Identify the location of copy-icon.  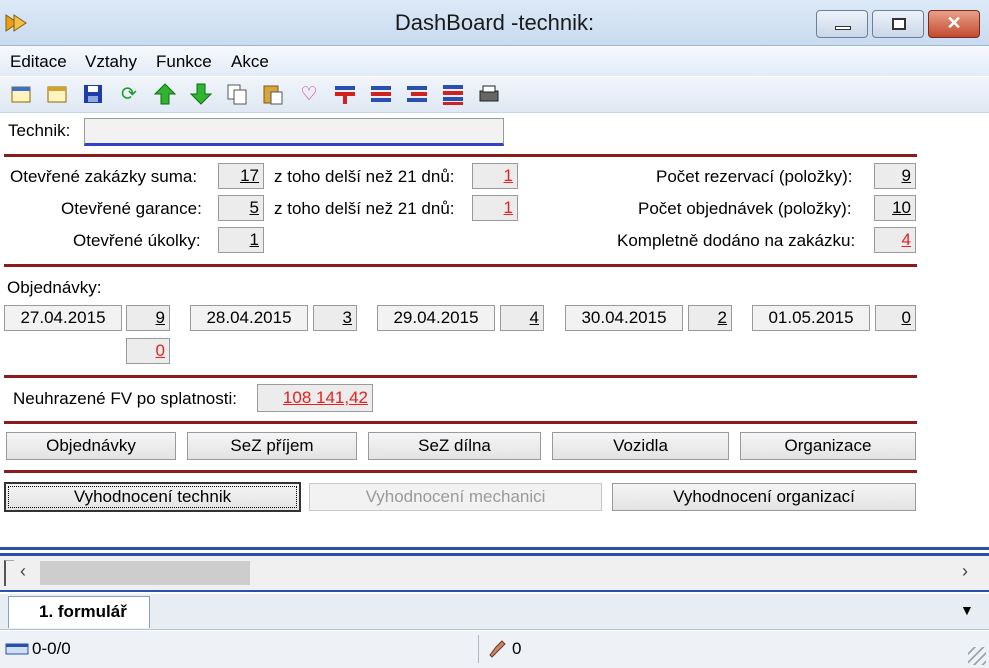
(237, 95).